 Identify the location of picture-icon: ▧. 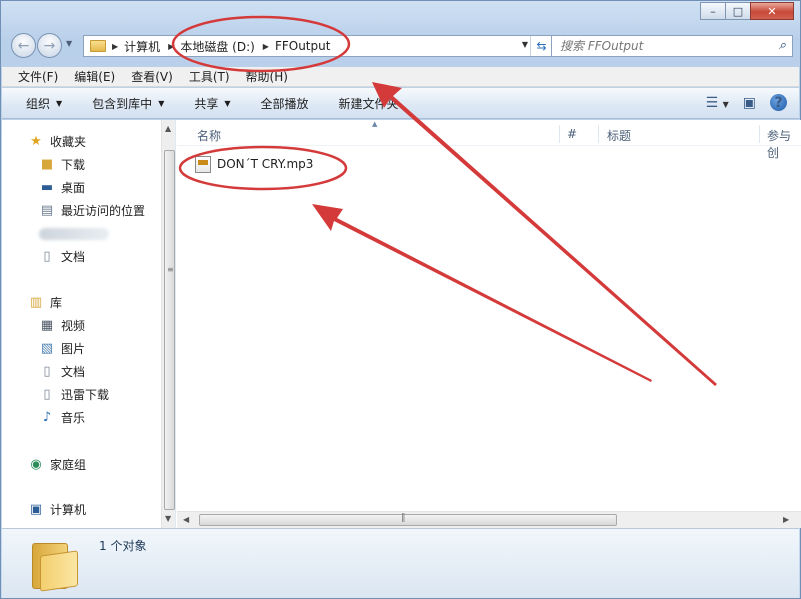
(47, 348).